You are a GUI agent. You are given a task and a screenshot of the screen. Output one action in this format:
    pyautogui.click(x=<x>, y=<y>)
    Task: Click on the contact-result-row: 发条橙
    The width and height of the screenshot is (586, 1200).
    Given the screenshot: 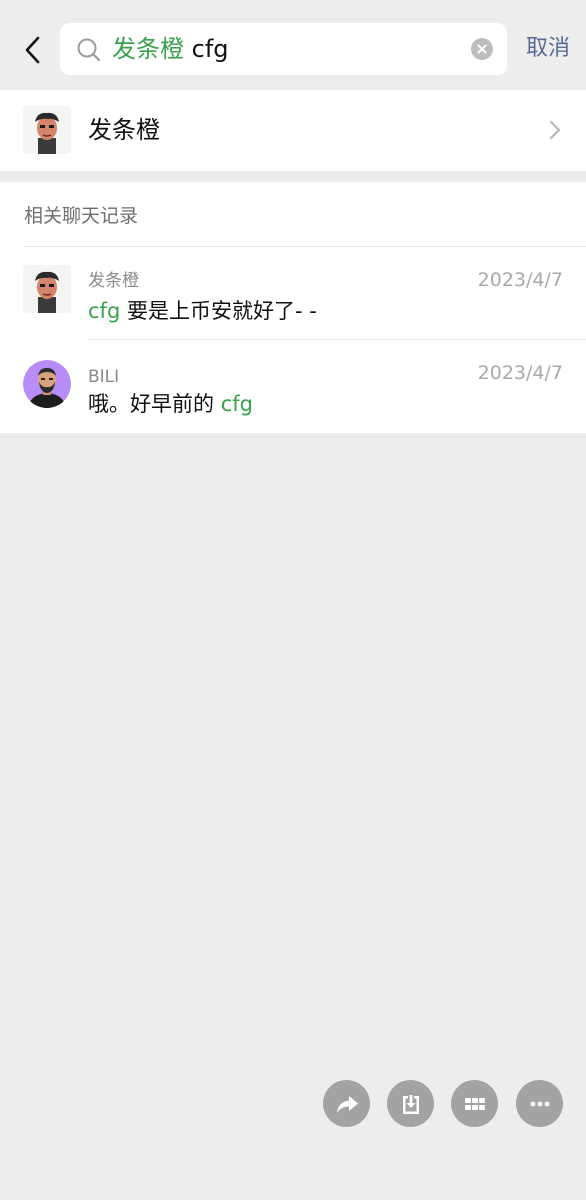 What is the action you would take?
    pyautogui.click(x=293, y=130)
    